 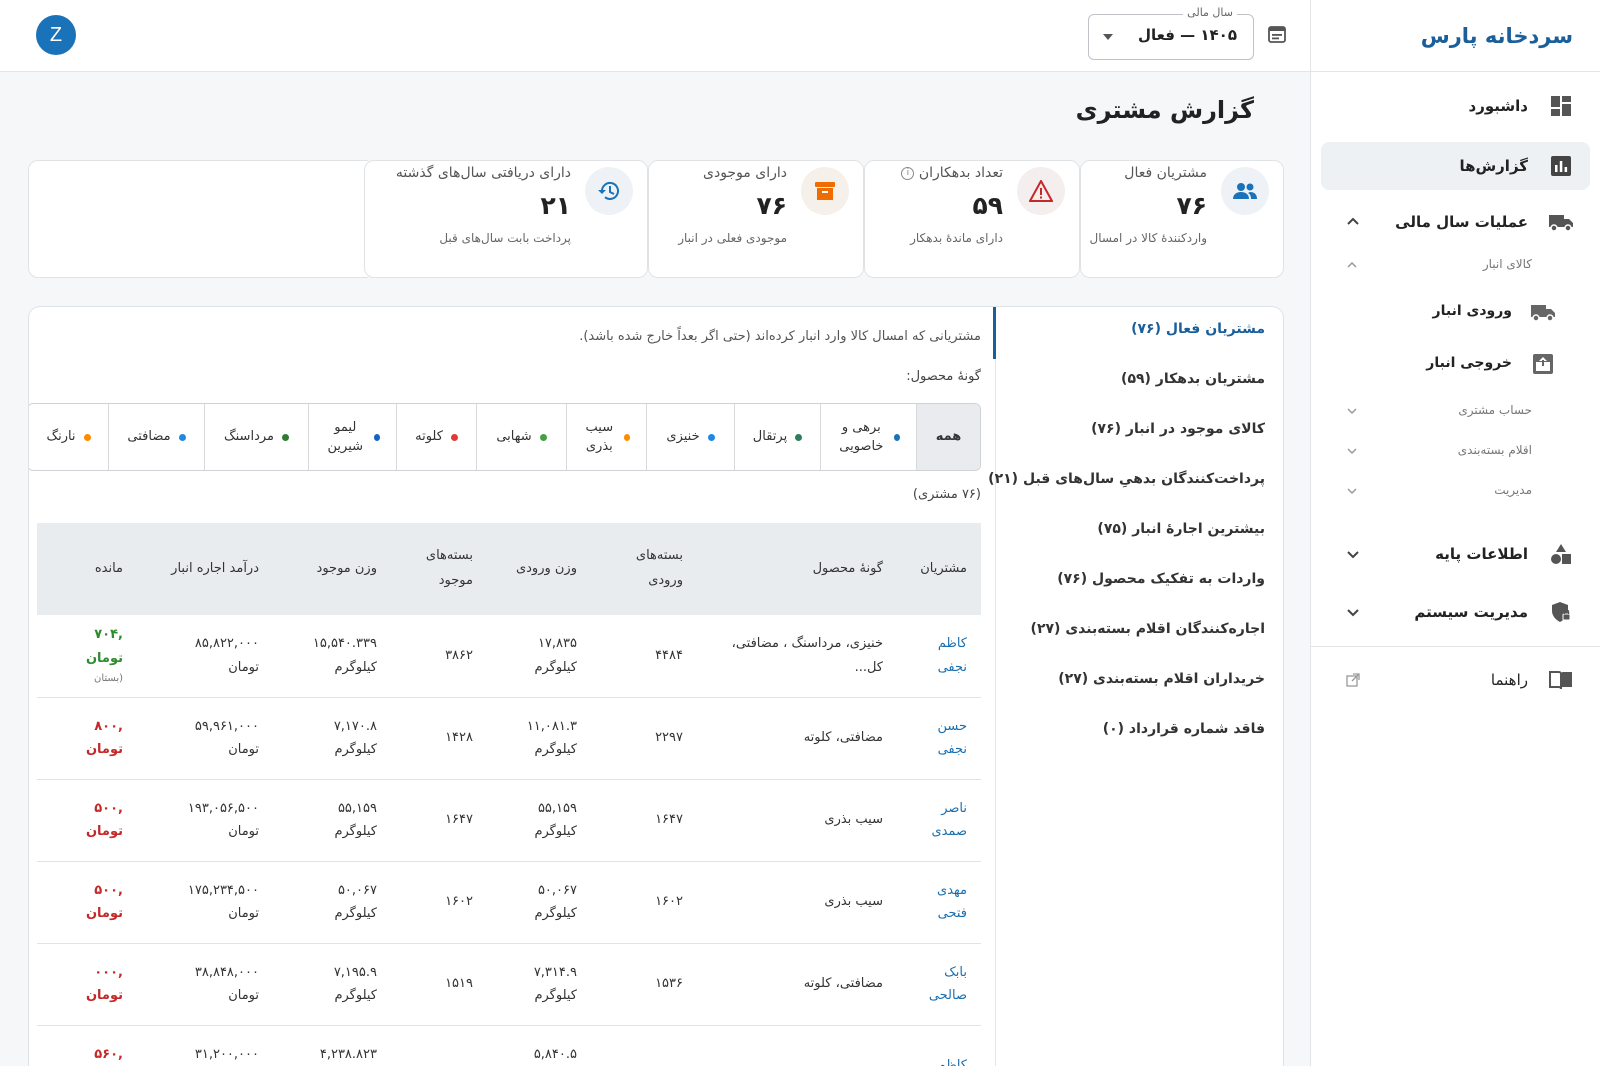 I want to click on users-icon, so click(x=1245, y=191).